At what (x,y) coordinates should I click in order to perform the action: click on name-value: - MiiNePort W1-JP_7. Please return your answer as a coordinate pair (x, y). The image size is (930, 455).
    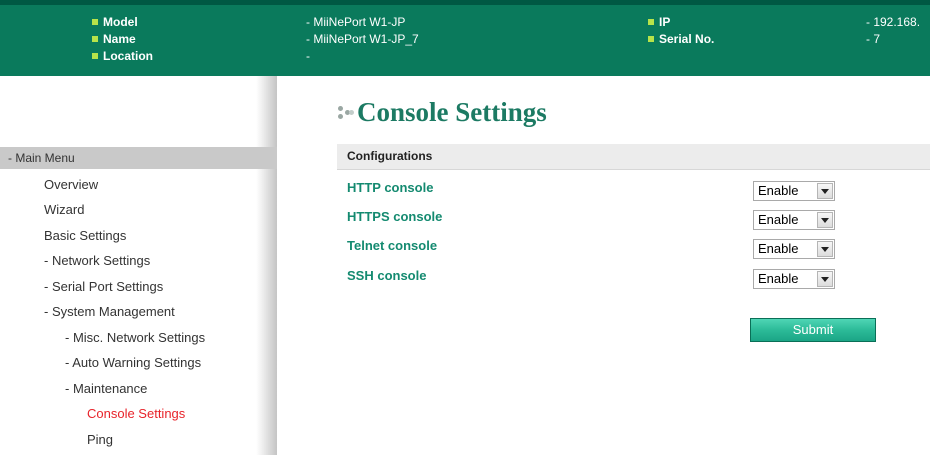
    Looking at the image, I should click on (362, 39).